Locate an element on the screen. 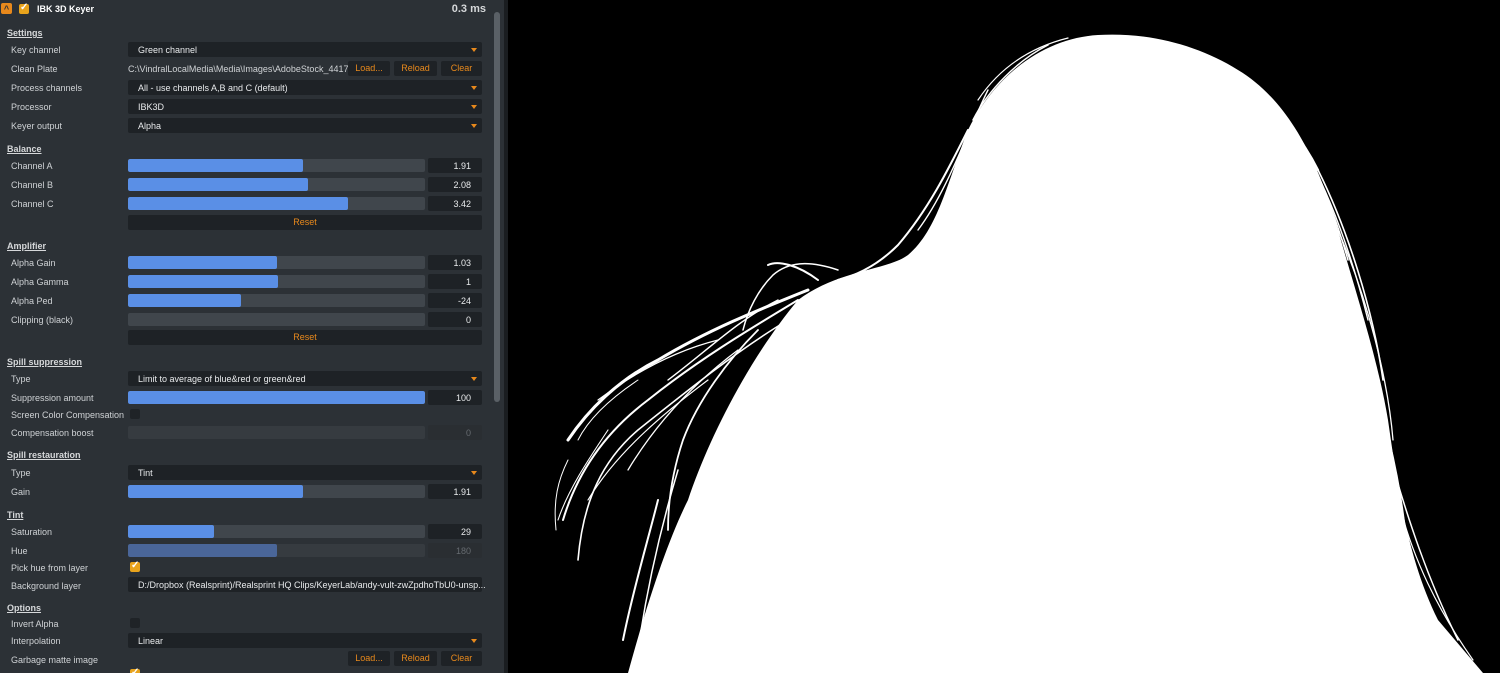  channel-b-input: 2.08 is located at coordinates (455, 184).